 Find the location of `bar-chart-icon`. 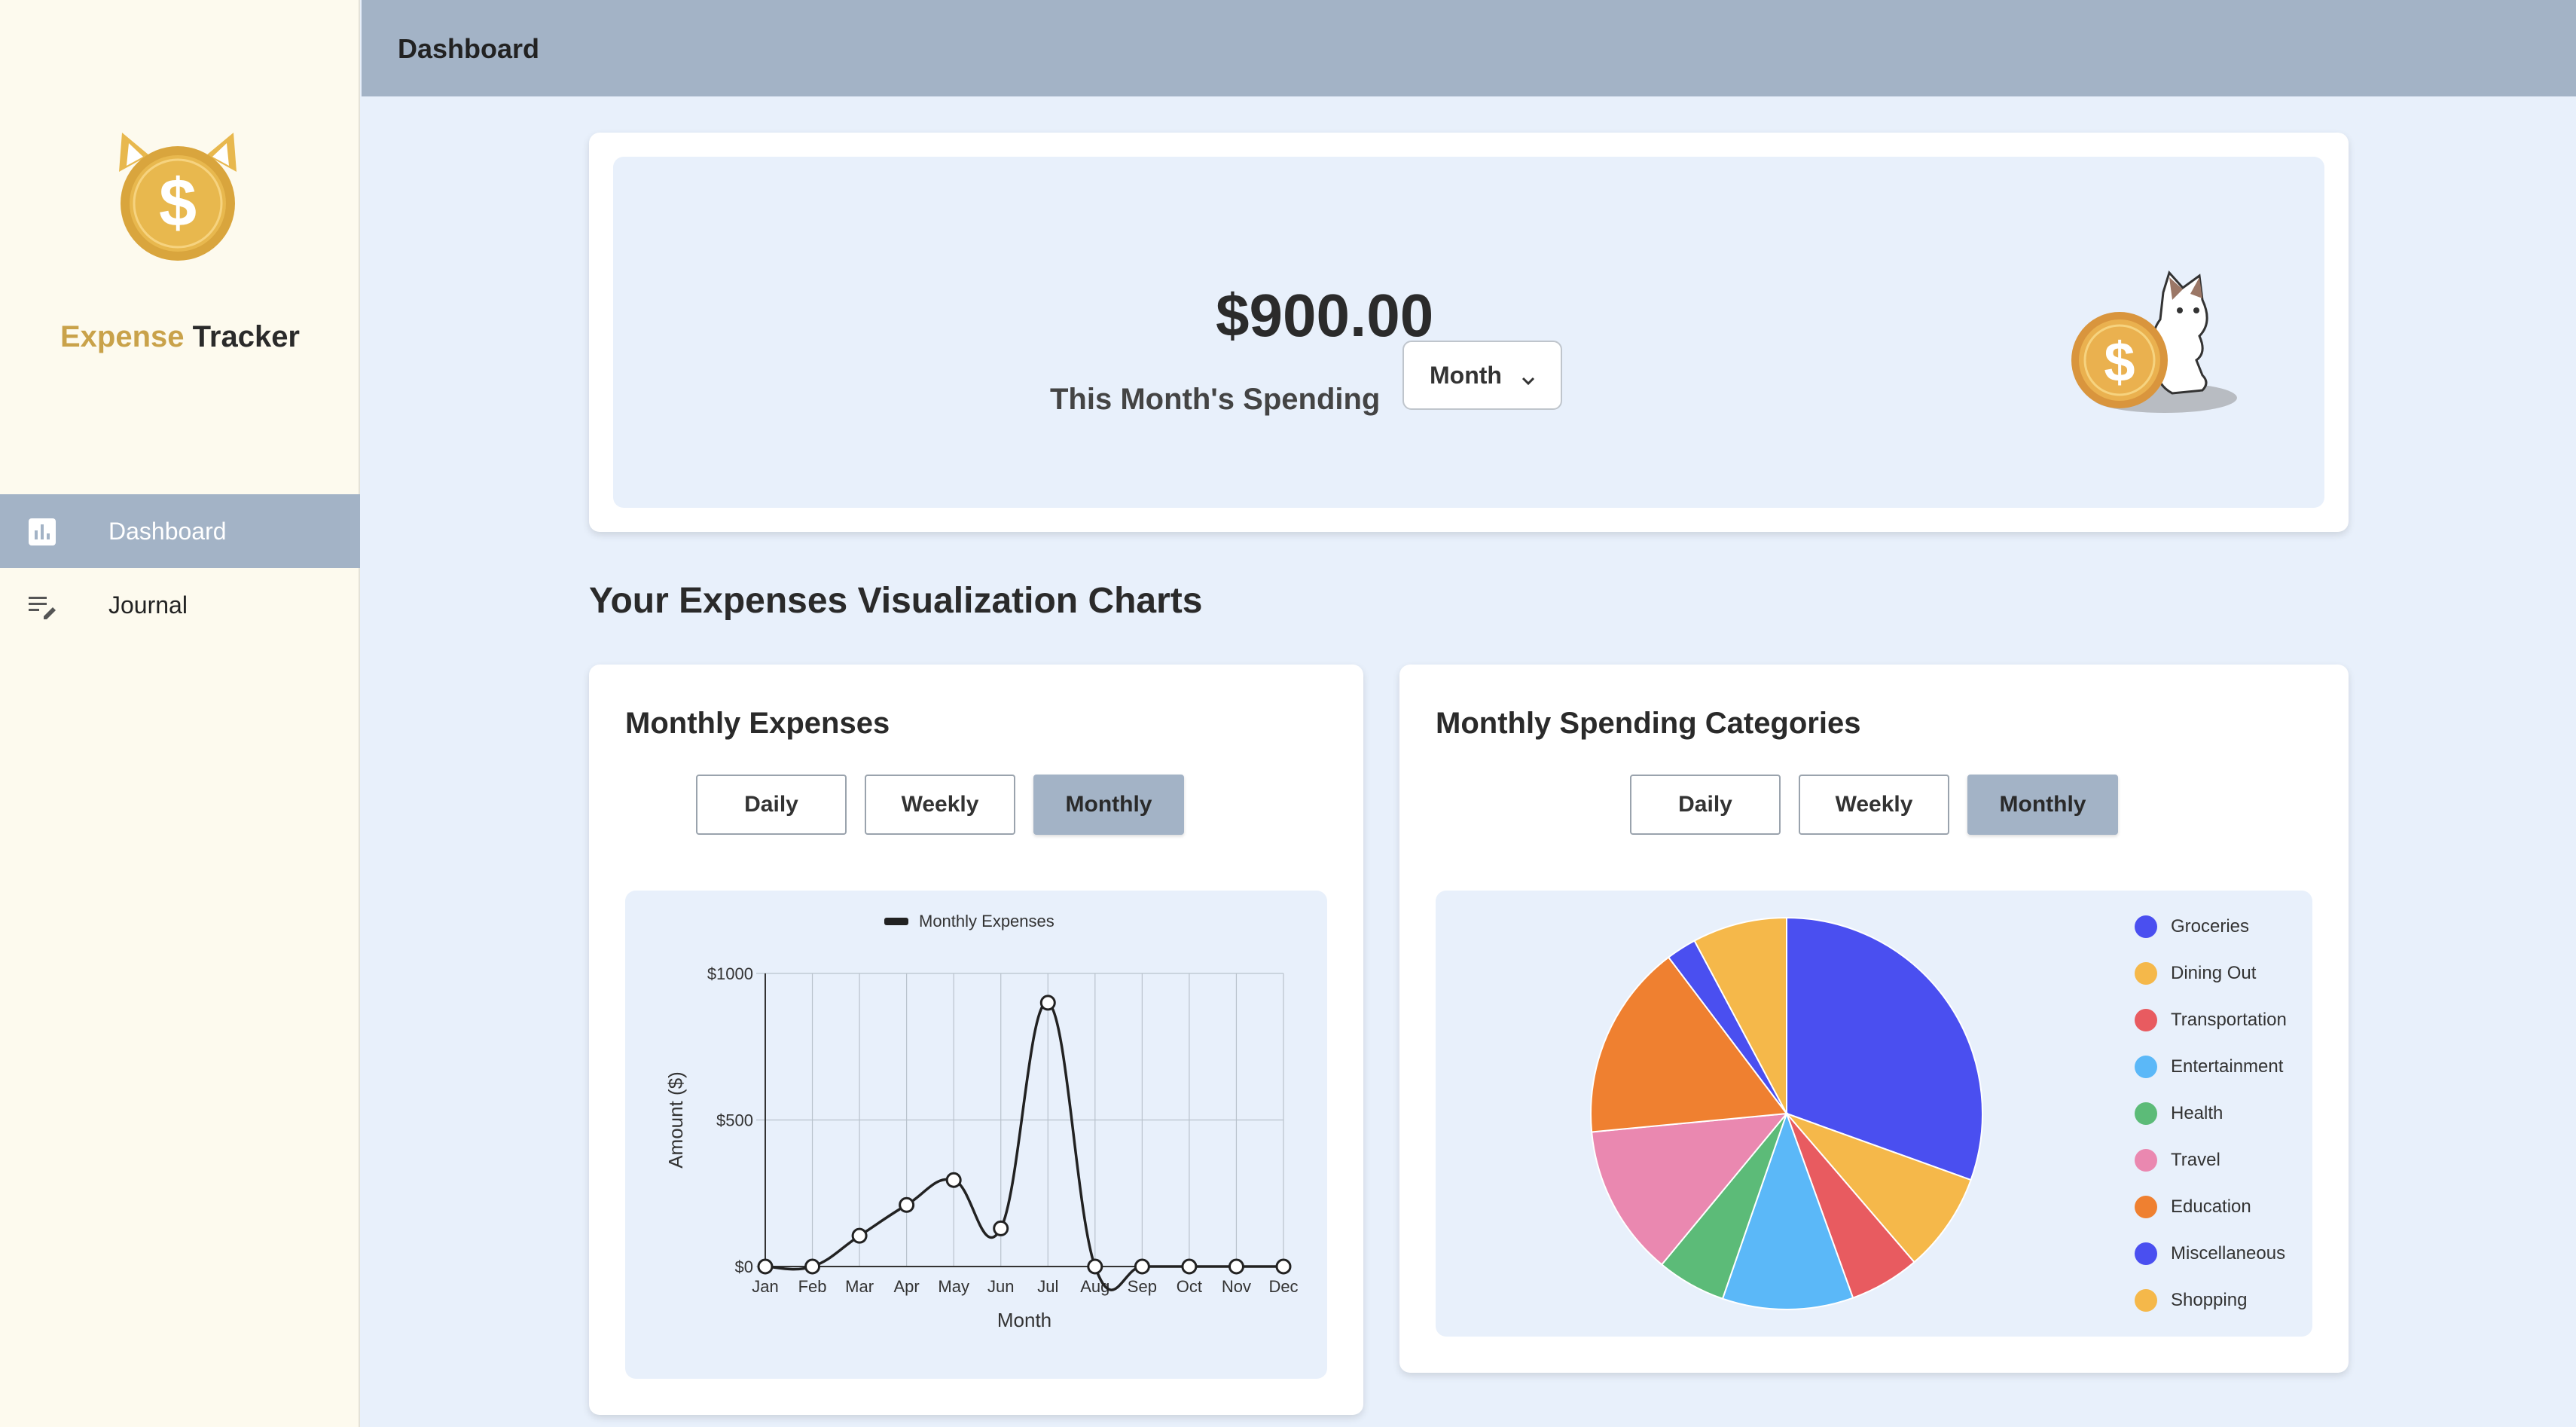

bar-chart-icon is located at coordinates (42, 532).